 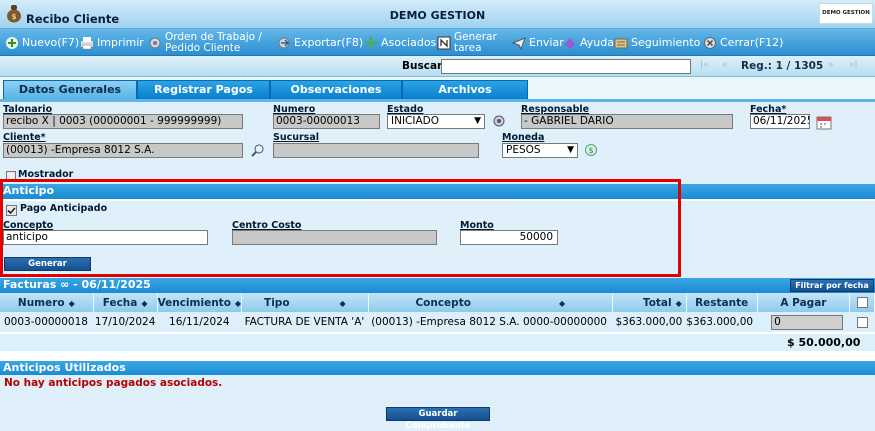 What do you see at coordinates (853, 65) in the screenshot?
I see `last-record-button: »|` at bounding box center [853, 65].